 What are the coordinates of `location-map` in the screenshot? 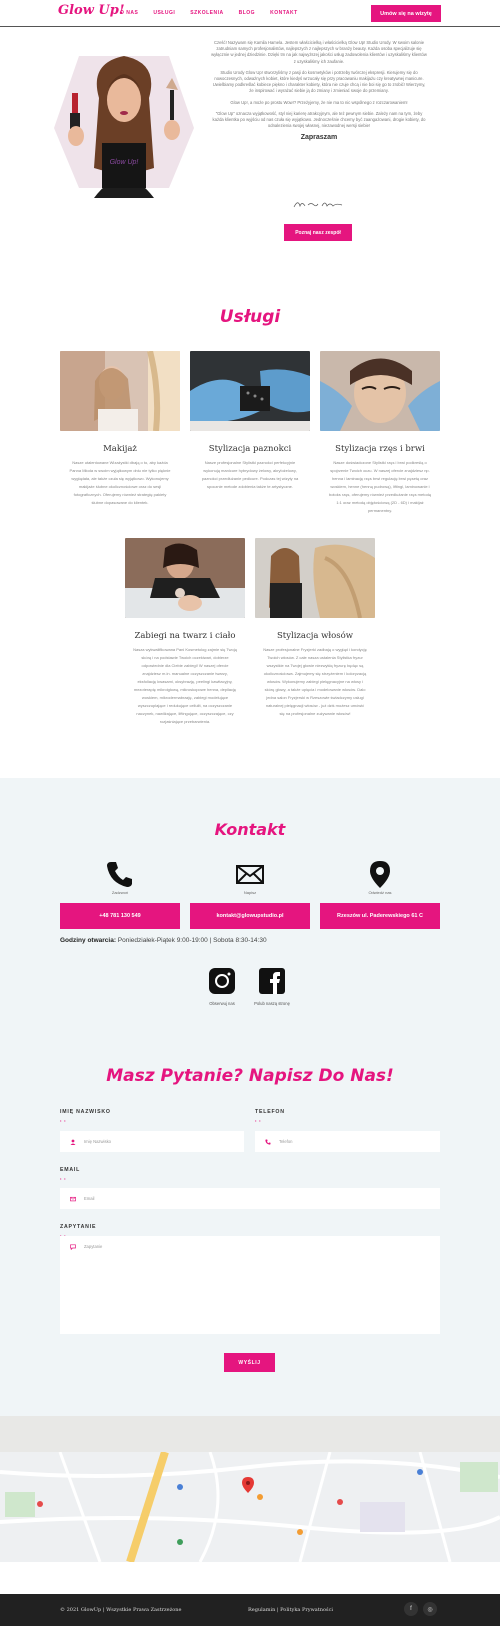 It's located at (250, 1507).